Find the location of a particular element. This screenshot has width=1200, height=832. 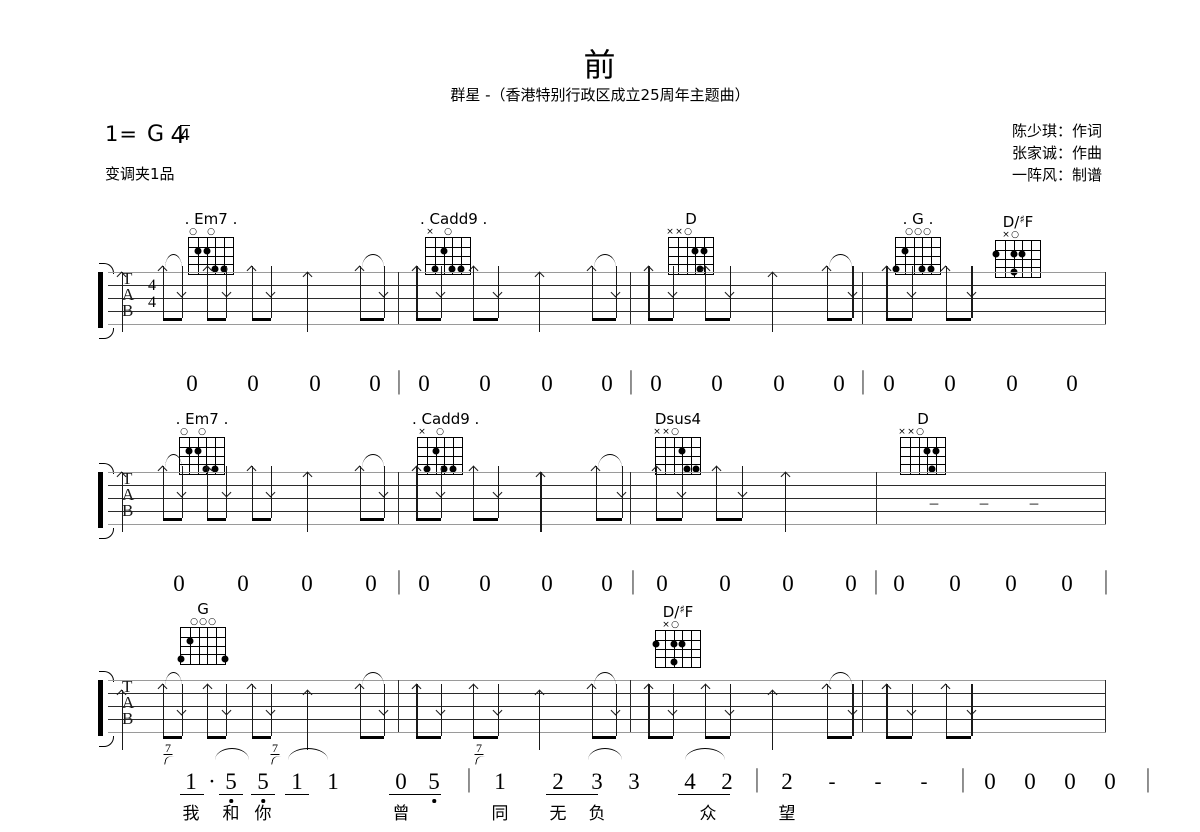

melody-note-number: 5 is located at coordinates (231, 781).